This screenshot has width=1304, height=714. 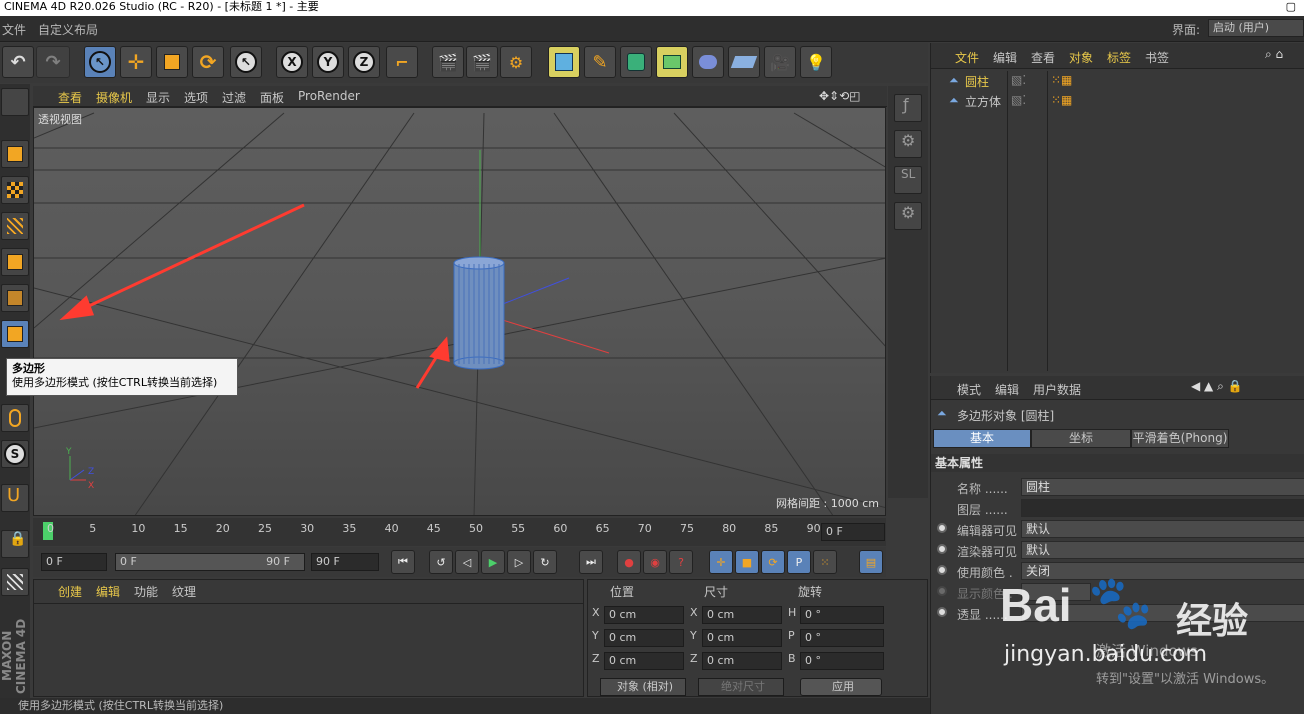 I want to click on deformer-button, so click(x=708, y=62).